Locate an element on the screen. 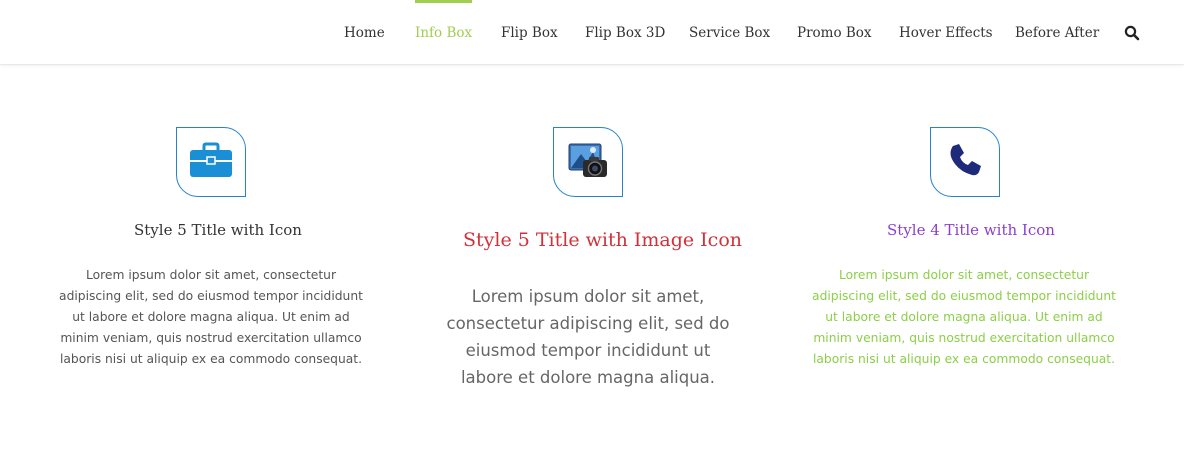 This screenshot has width=1184, height=473. box-2-title: Style 5 Title with Image Icon is located at coordinates (602, 240).